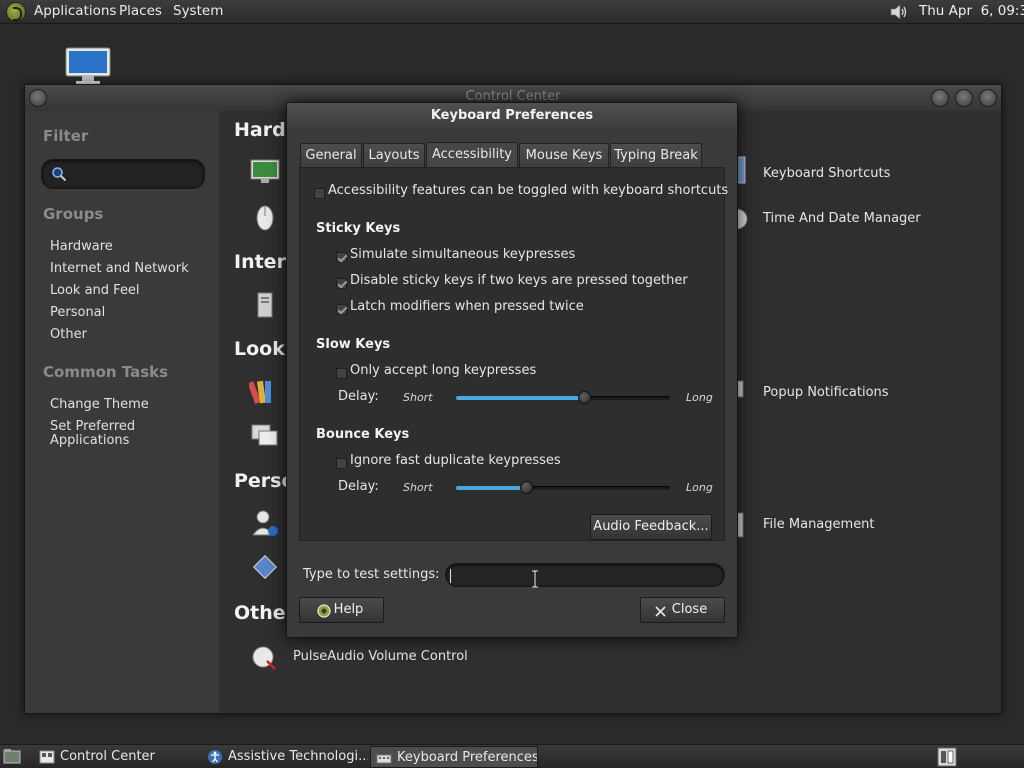  I want to click on slow-keys-slider-fill, so click(520, 398).